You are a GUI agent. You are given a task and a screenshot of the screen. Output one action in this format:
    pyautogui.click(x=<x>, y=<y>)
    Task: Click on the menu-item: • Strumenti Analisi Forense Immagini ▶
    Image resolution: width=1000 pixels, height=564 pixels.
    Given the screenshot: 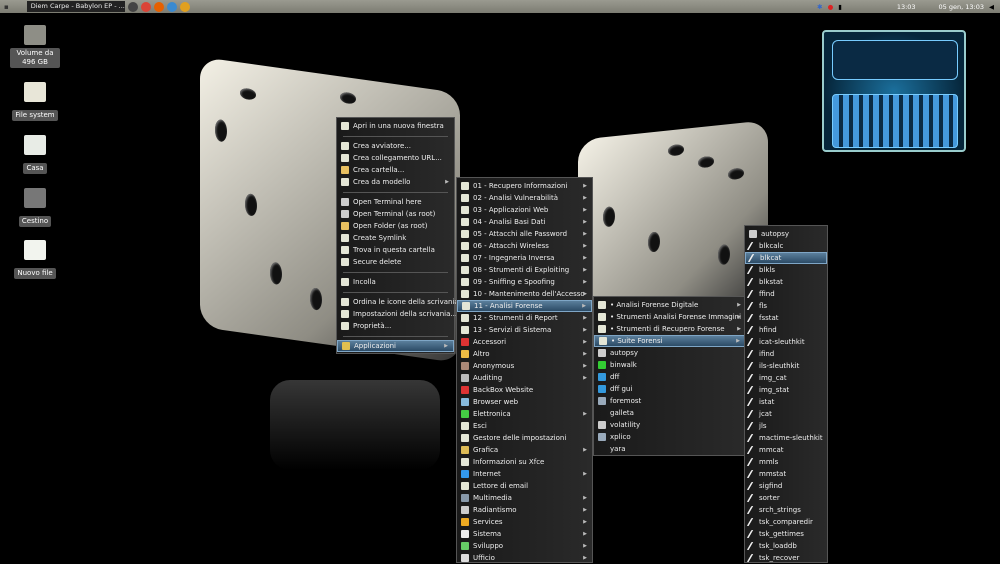 What is the action you would take?
    pyautogui.click(x=670, y=317)
    